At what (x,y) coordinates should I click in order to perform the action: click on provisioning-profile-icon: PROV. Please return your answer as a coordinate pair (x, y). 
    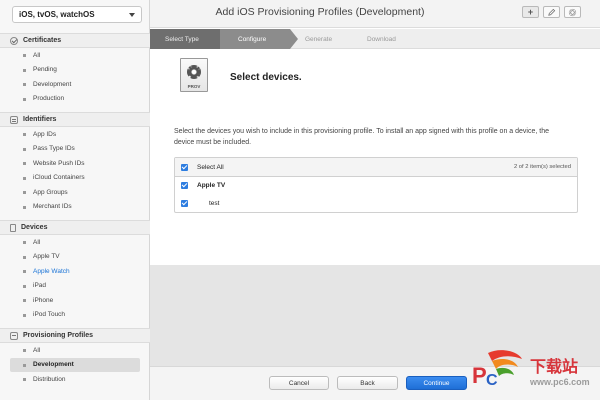
    Looking at the image, I should click on (194, 75).